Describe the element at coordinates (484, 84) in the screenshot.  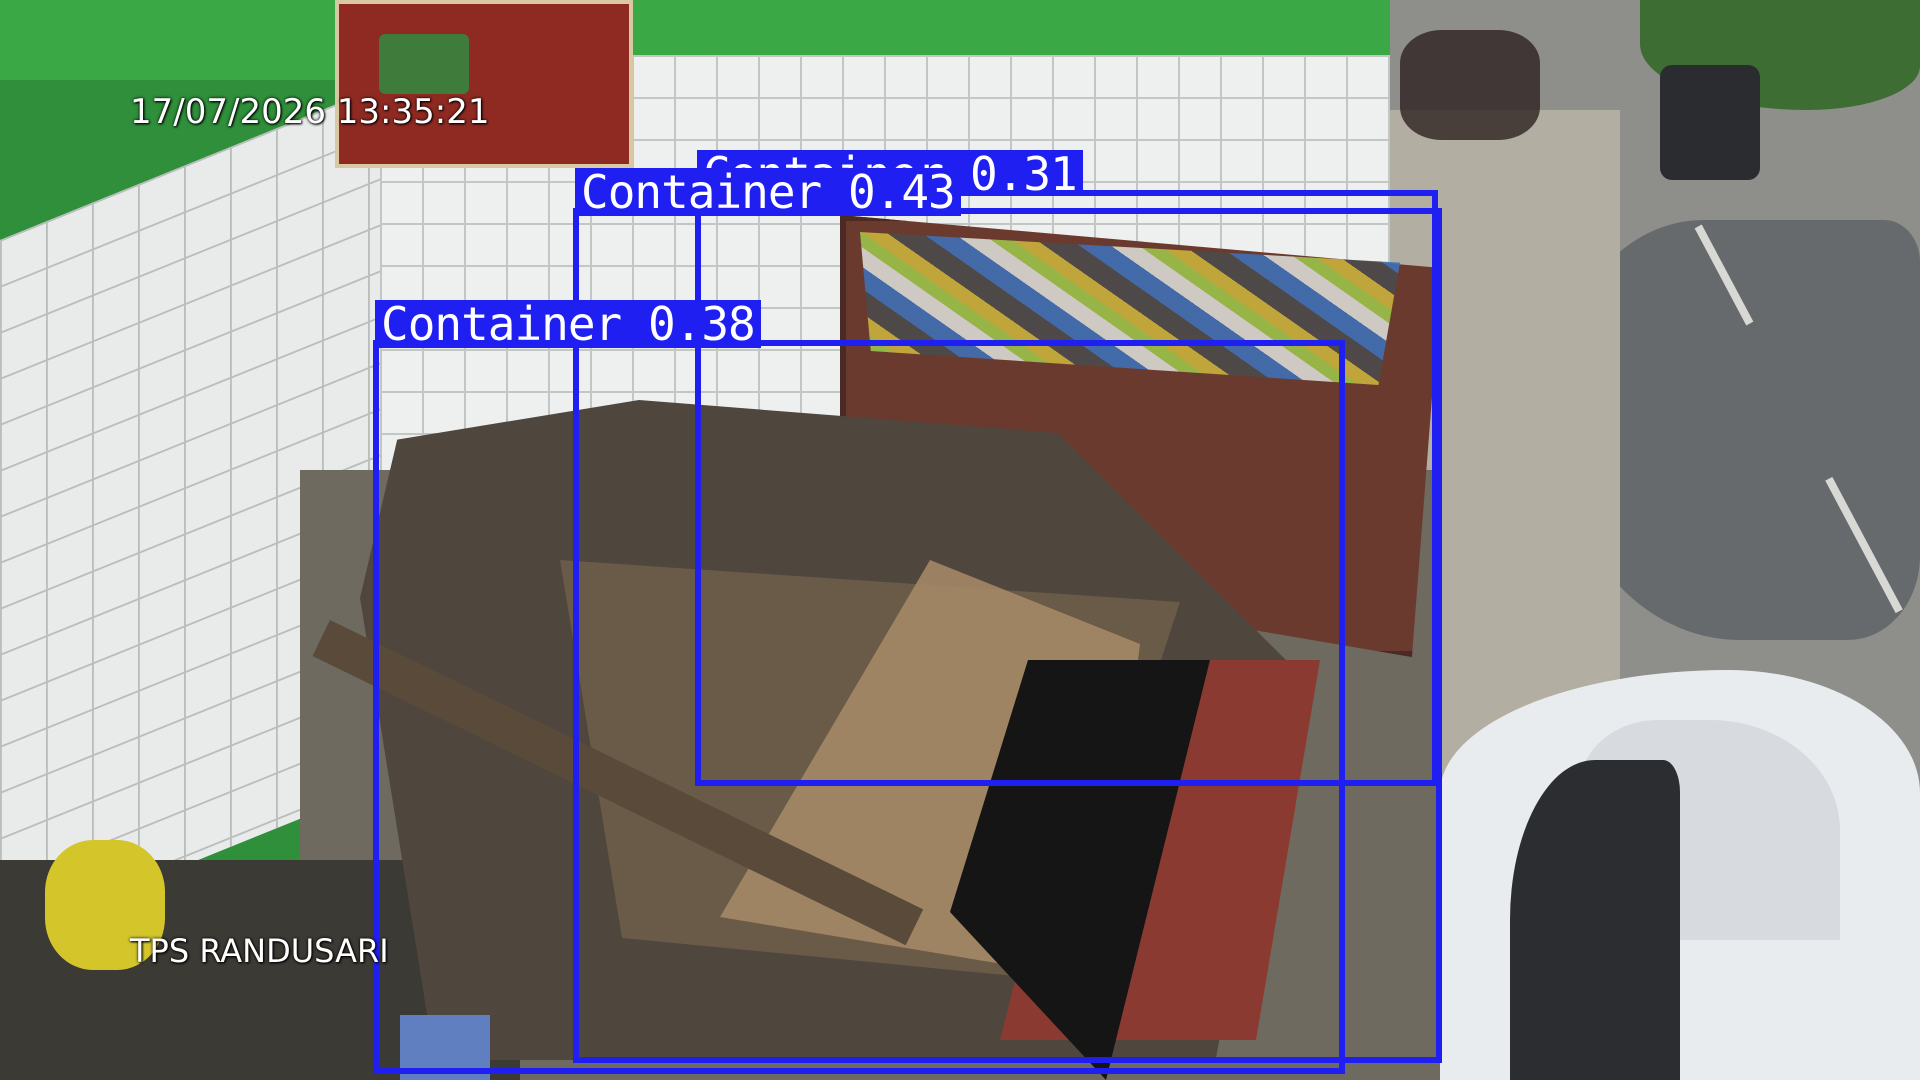
I see `wall-banner` at that location.